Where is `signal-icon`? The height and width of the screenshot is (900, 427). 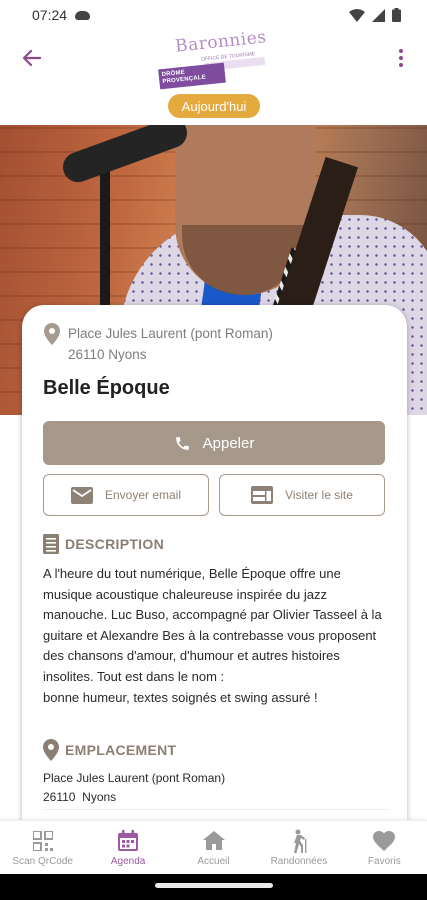 signal-icon is located at coordinates (378, 15).